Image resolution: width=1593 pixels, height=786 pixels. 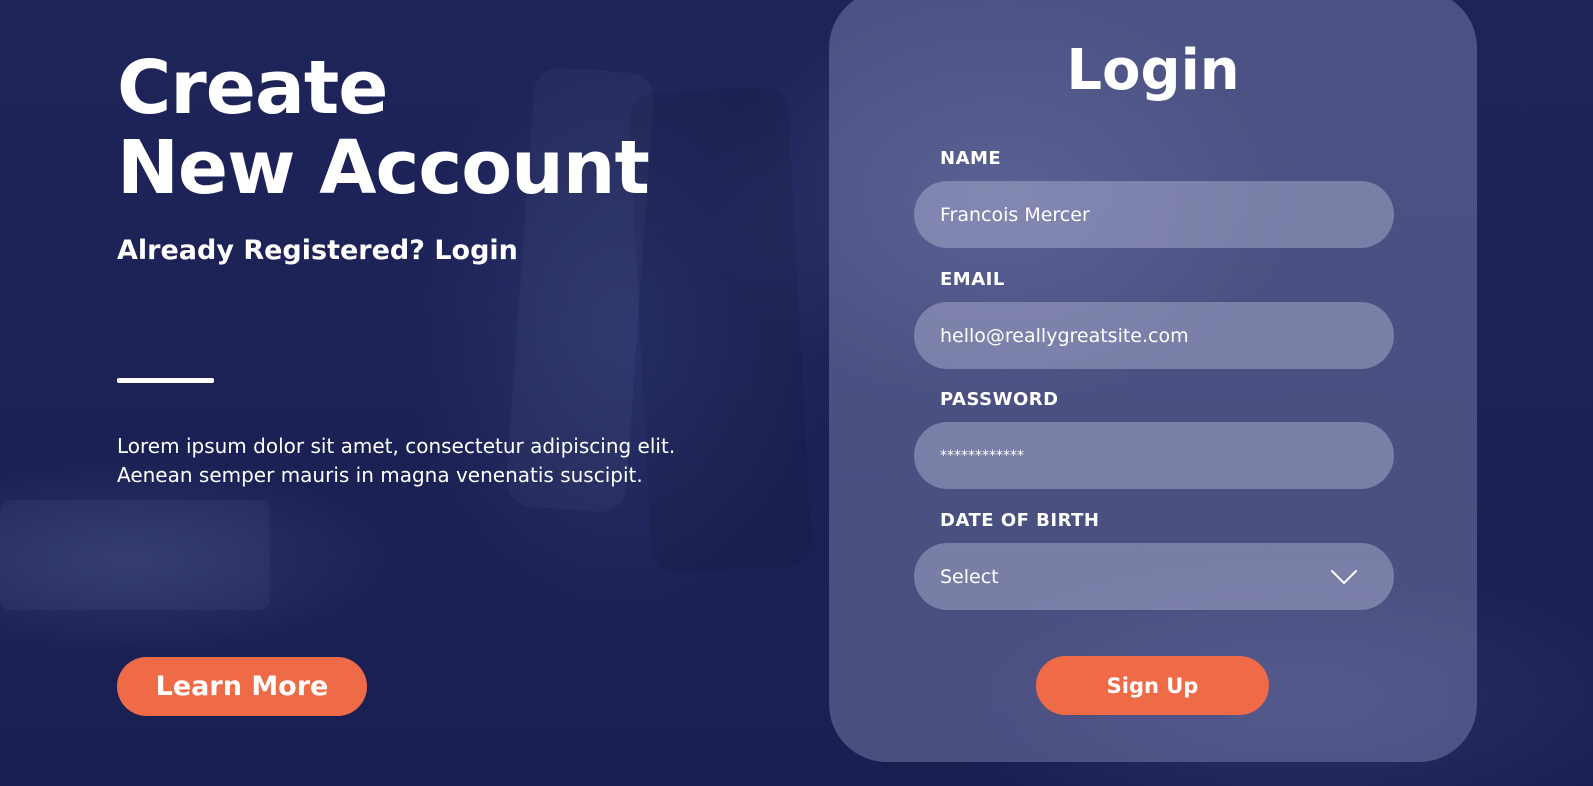 I want to click on page-title-line-2: New Account, so click(x=383, y=168).